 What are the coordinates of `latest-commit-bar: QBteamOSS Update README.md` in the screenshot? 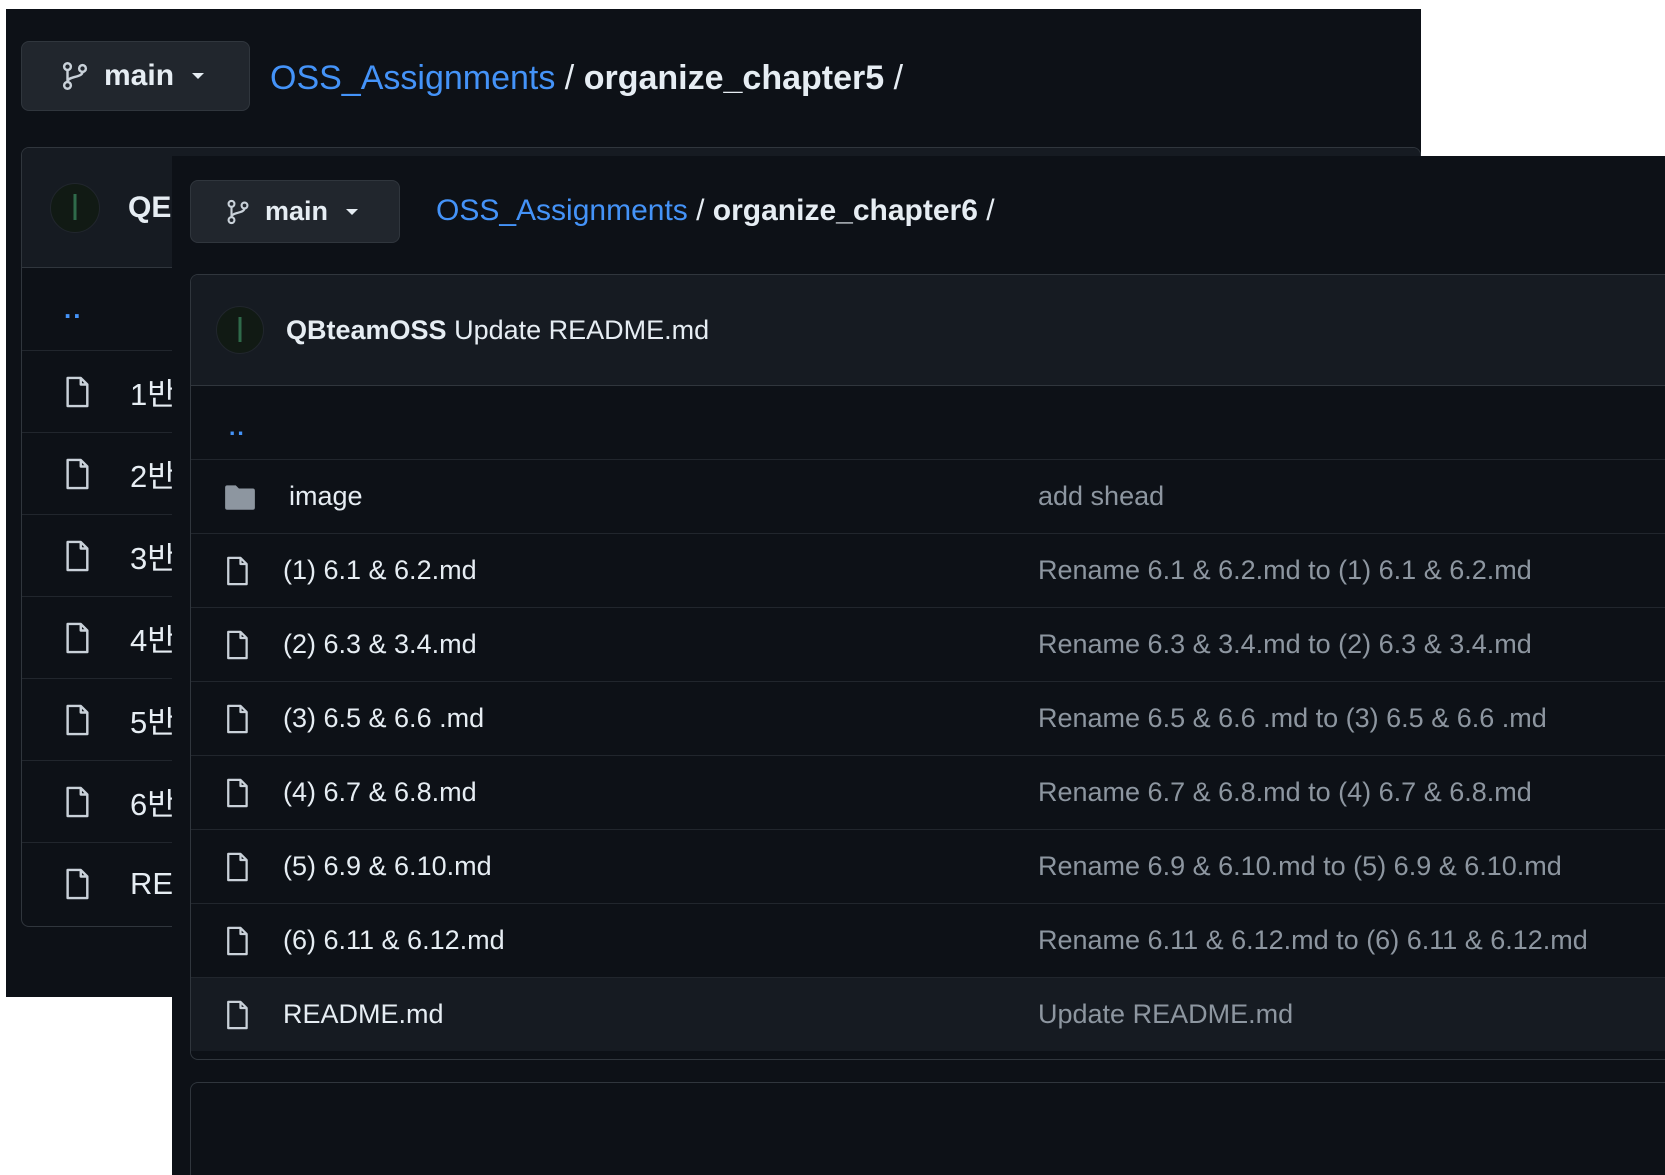 It's located at (928, 330).